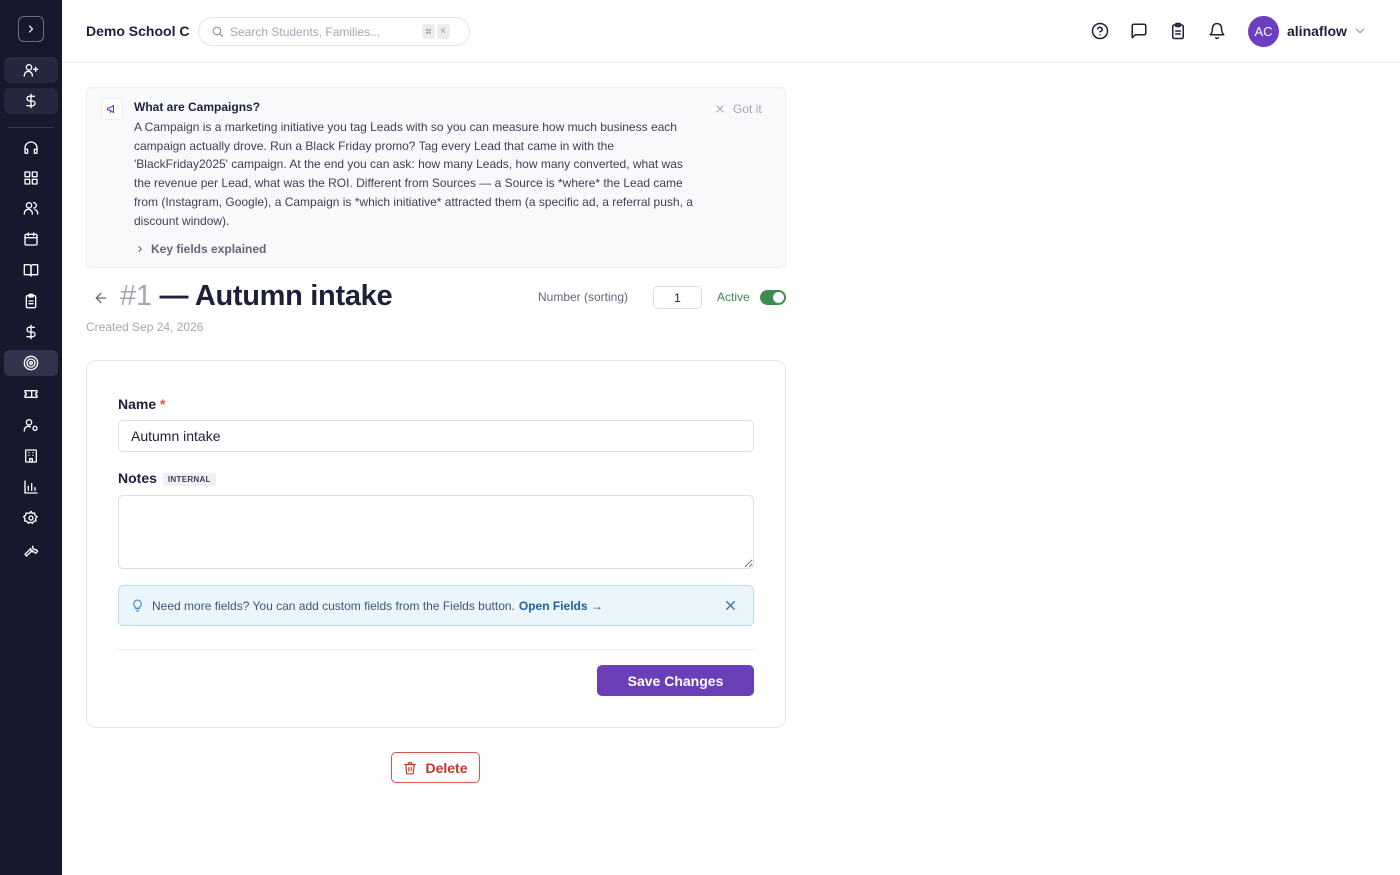  I want to click on lightbulb-icon, so click(137, 605).